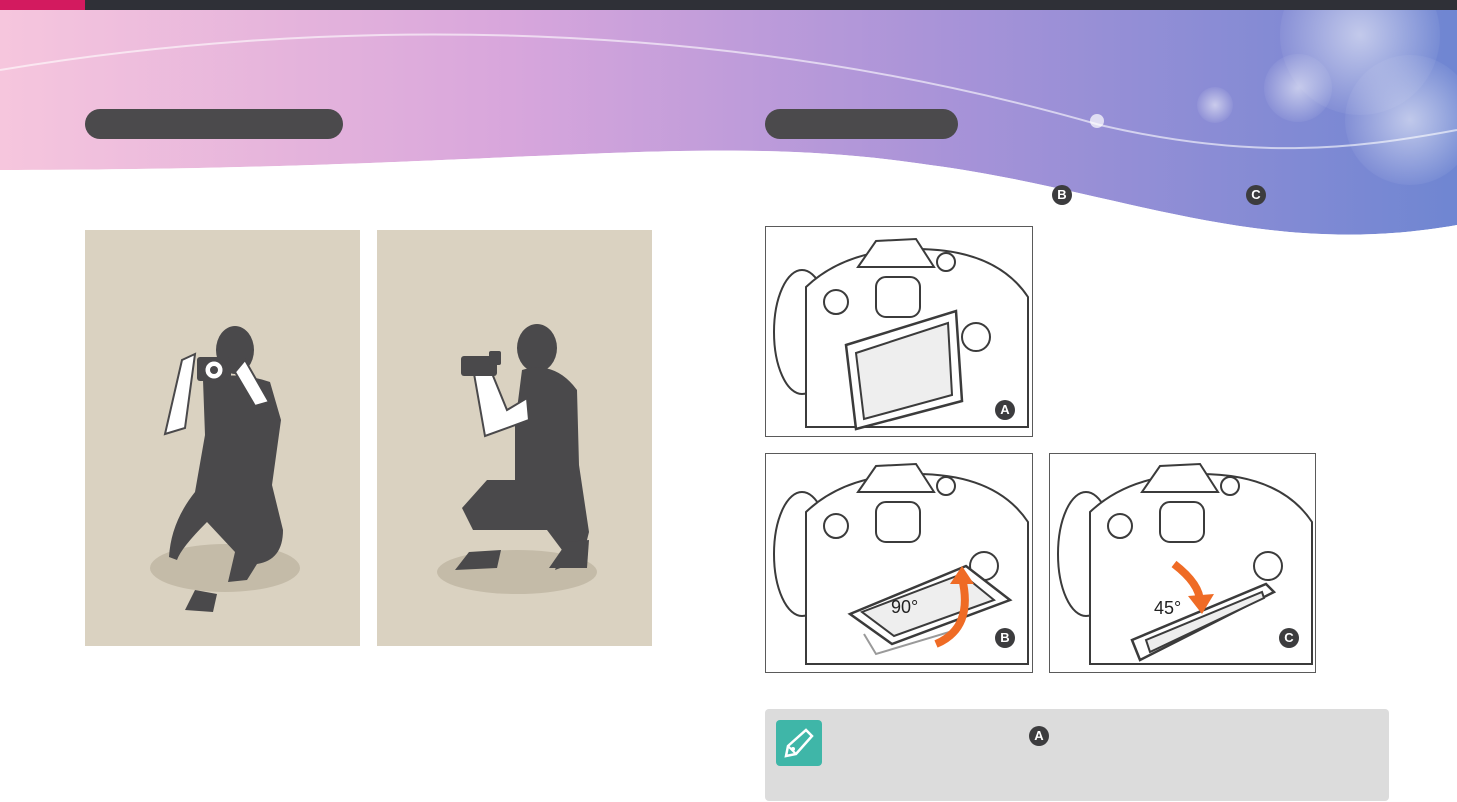 The width and height of the screenshot is (1457, 802). I want to click on angle-label-90: 90°, so click(905, 607).